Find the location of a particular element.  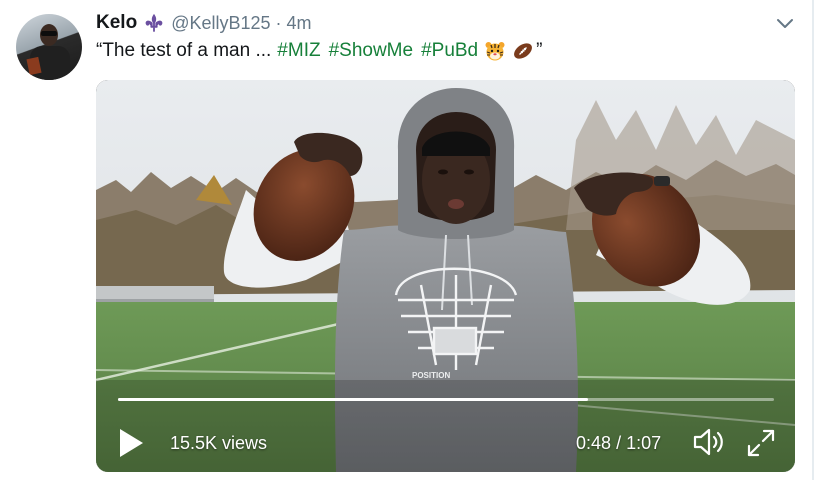

tiger-face-emoji is located at coordinates (495, 51).